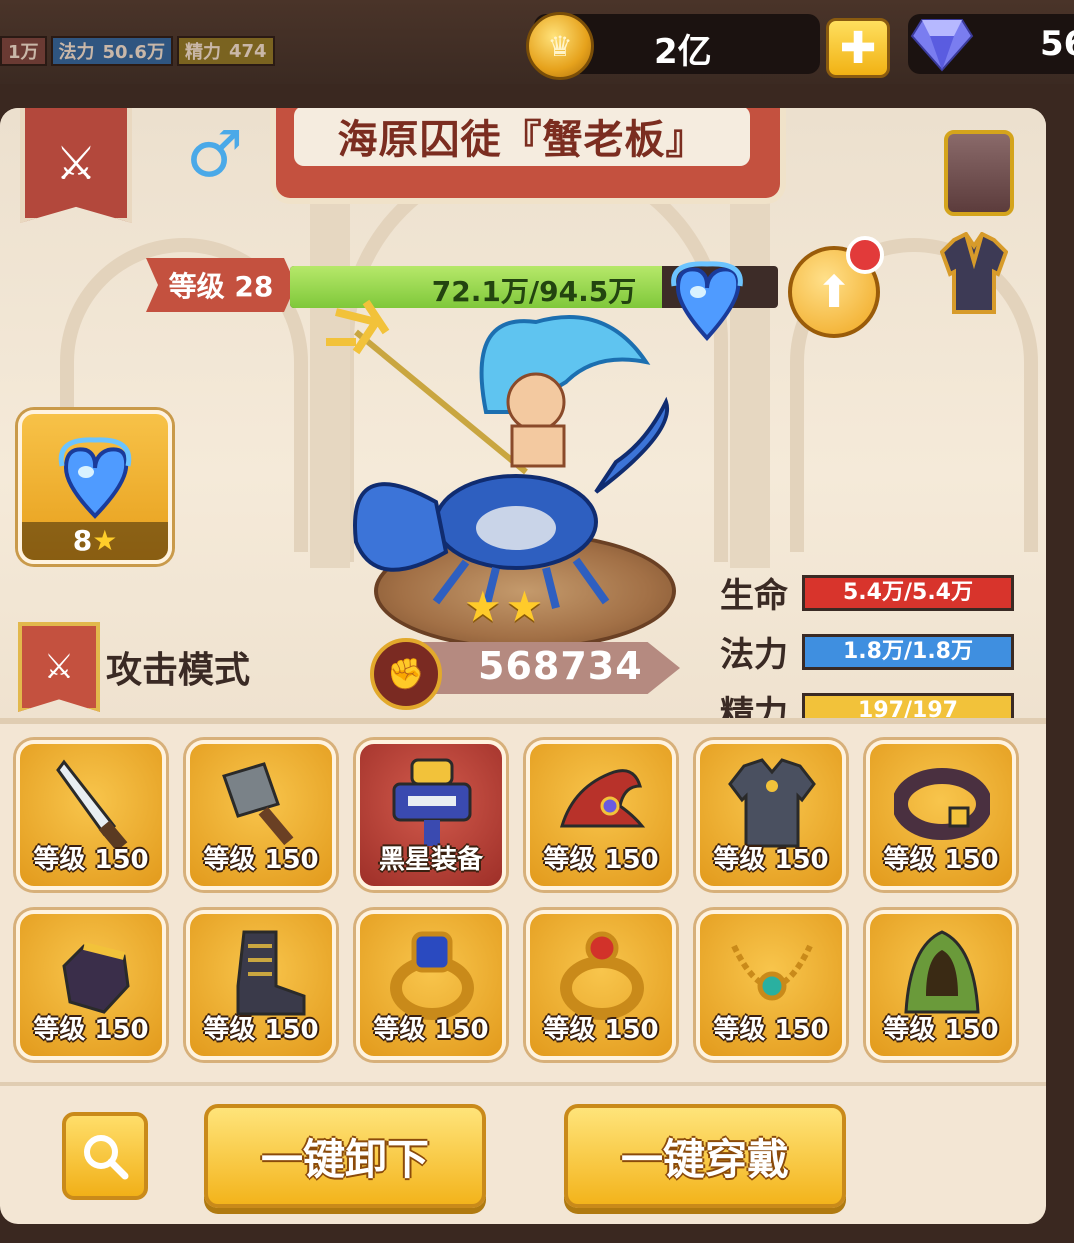 This screenshot has height=1243, width=1074. I want to click on mini-stat-energy: 精力 474, so click(225, 51).